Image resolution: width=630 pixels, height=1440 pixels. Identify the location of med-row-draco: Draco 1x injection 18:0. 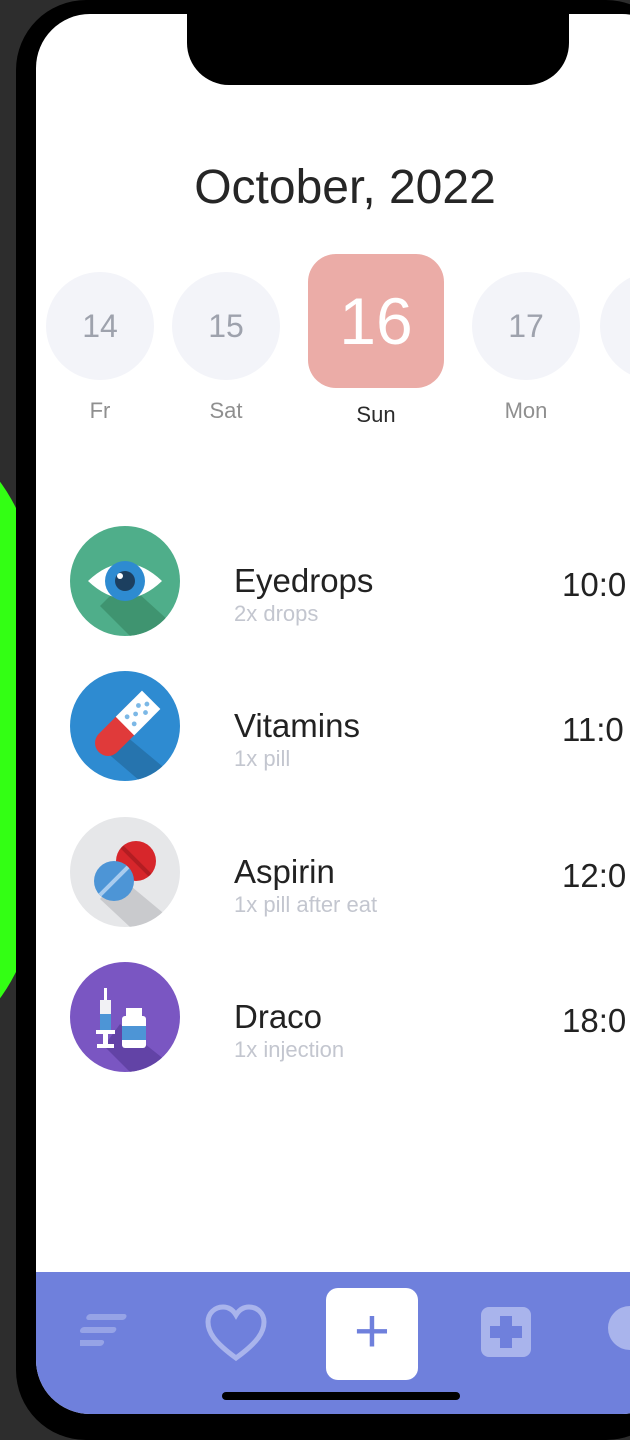
(350, 1018).